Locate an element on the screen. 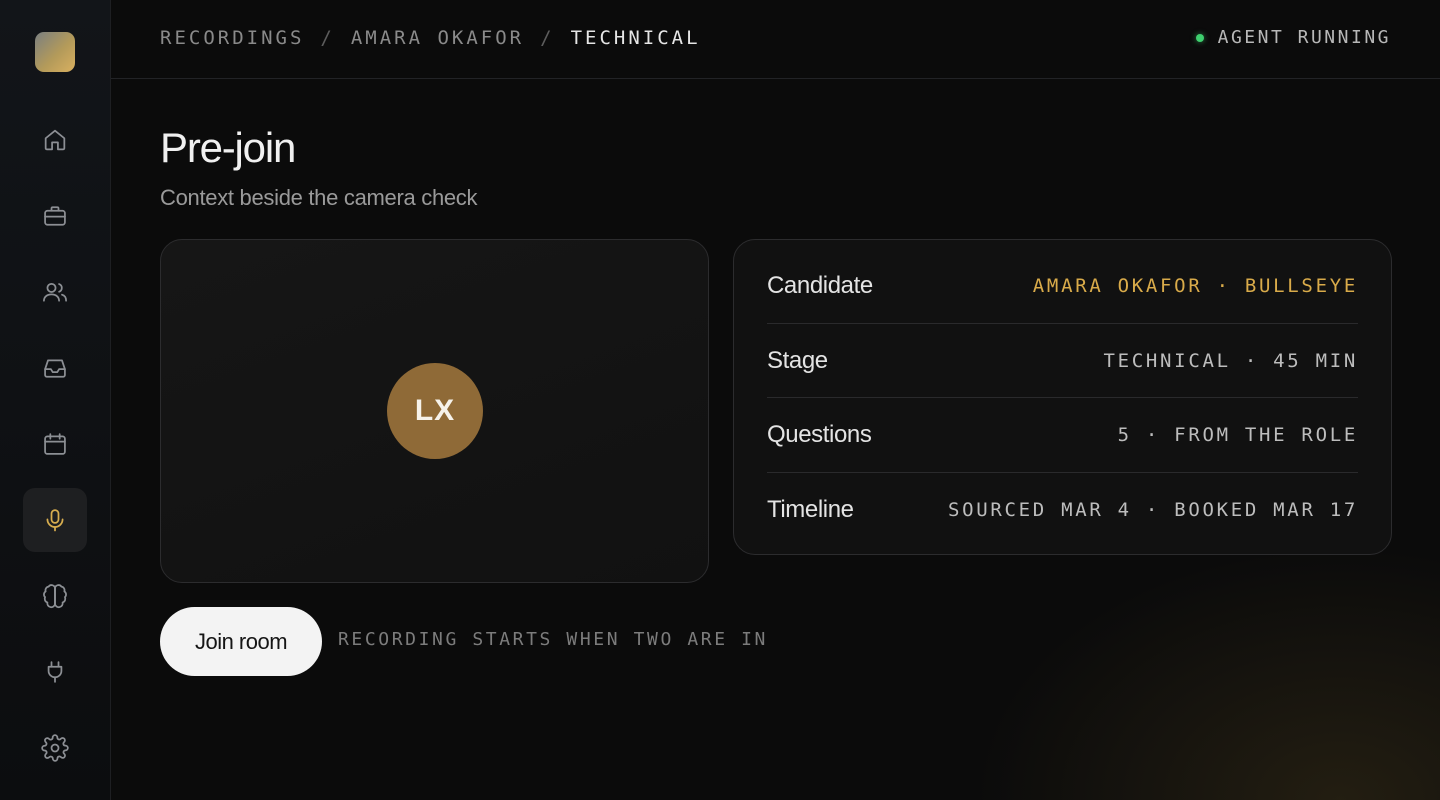 This screenshot has height=800, width=1440. detail-value: TECHNICAL · 45 MIN is located at coordinates (1230, 361).